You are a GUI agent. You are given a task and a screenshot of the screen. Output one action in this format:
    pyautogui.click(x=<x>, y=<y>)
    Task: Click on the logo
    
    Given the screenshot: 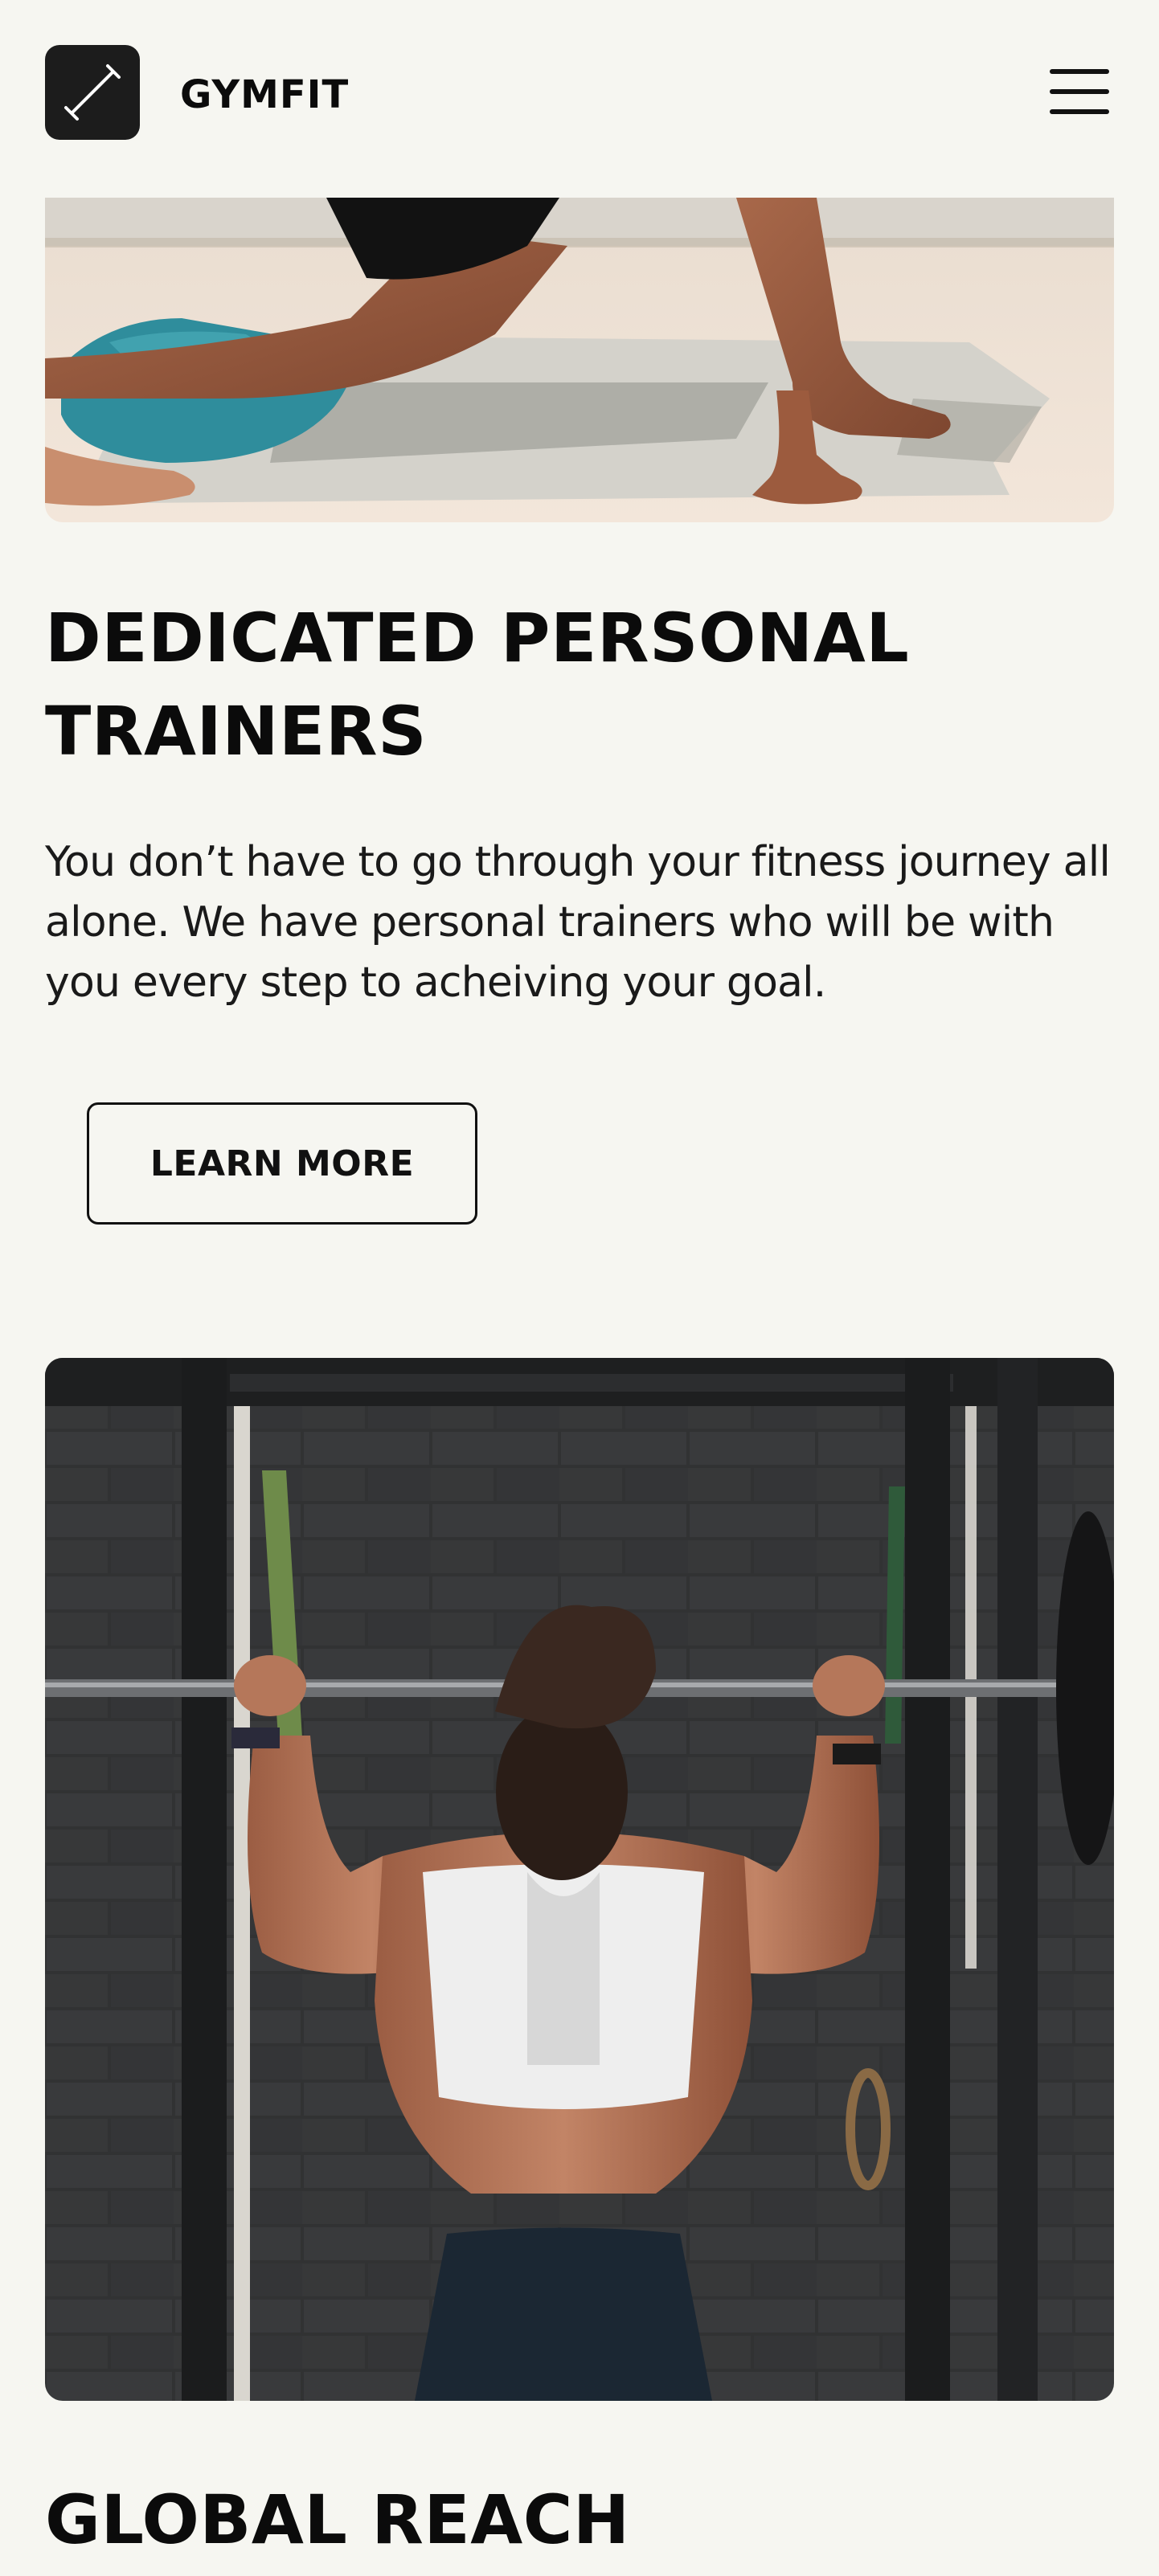 What is the action you would take?
    pyautogui.click(x=92, y=92)
    